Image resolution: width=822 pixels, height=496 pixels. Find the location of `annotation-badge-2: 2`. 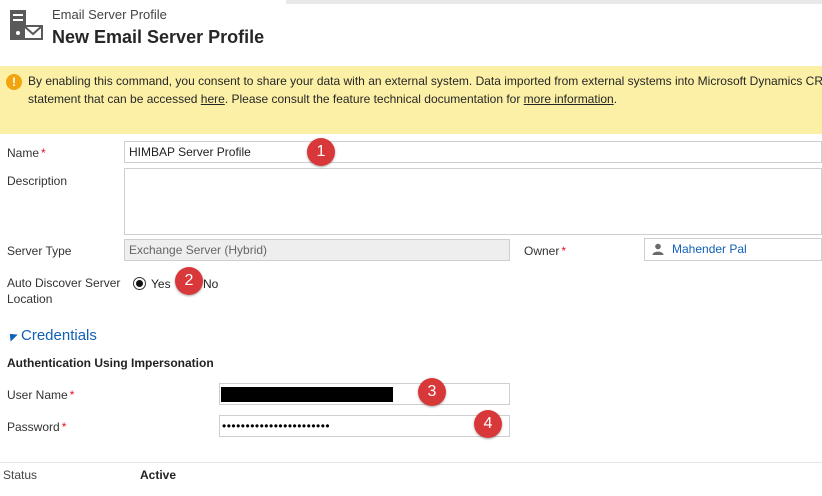

annotation-badge-2: 2 is located at coordinates (189, 281).